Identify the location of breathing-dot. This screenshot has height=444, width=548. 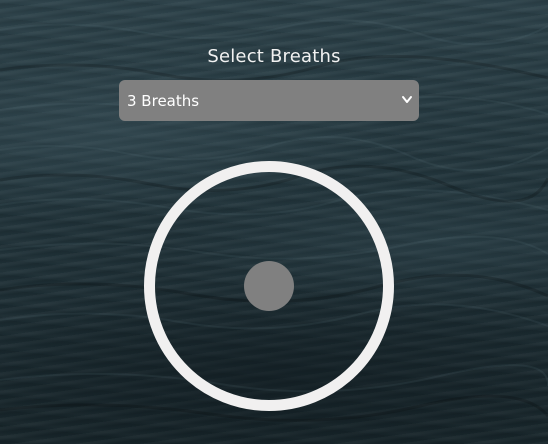
(269, 286).